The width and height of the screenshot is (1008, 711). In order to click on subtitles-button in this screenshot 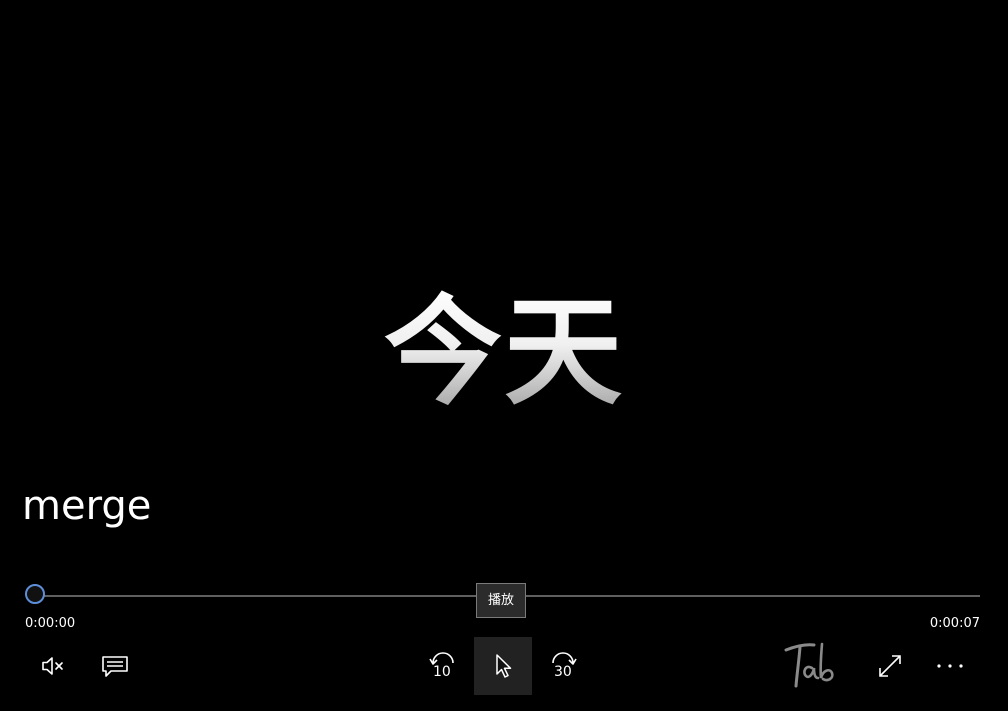, I will do `click(115, 666)`.